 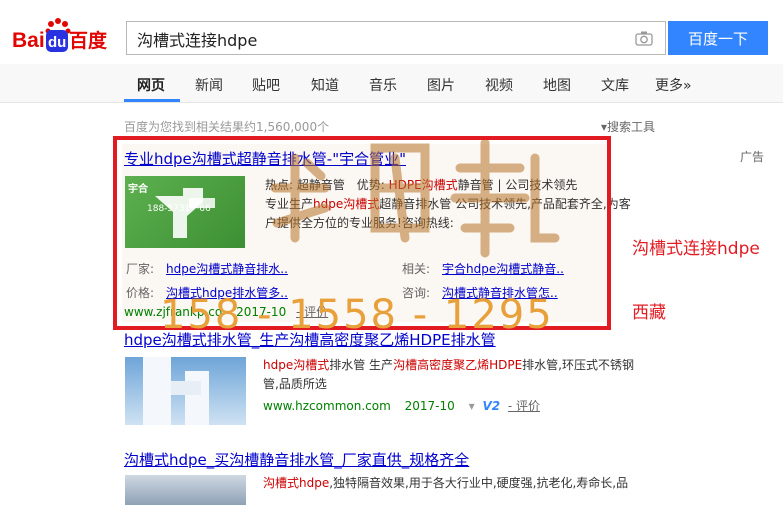 What do you see at coordinates (499, 85) in the screenshot?
I see `tab-video: 视频` at bounding box center [499, 85].